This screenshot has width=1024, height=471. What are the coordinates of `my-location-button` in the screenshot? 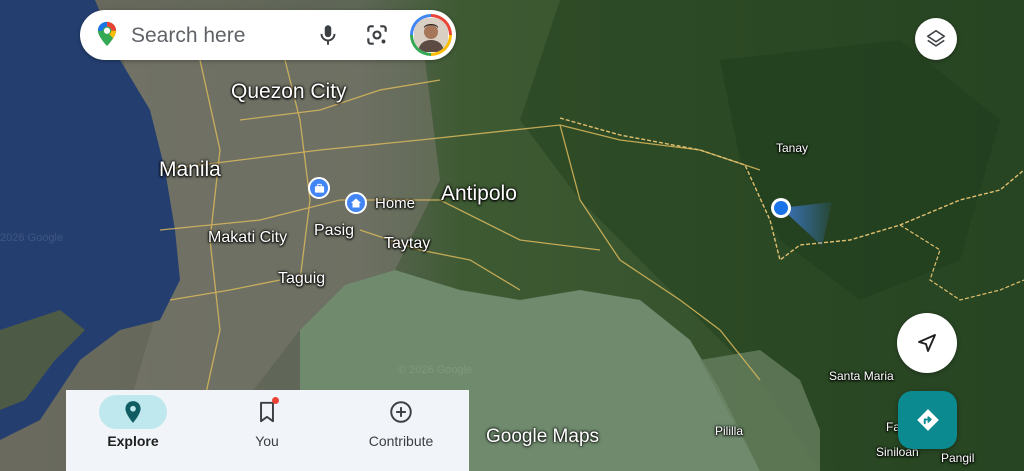 It's located at (927, 343).